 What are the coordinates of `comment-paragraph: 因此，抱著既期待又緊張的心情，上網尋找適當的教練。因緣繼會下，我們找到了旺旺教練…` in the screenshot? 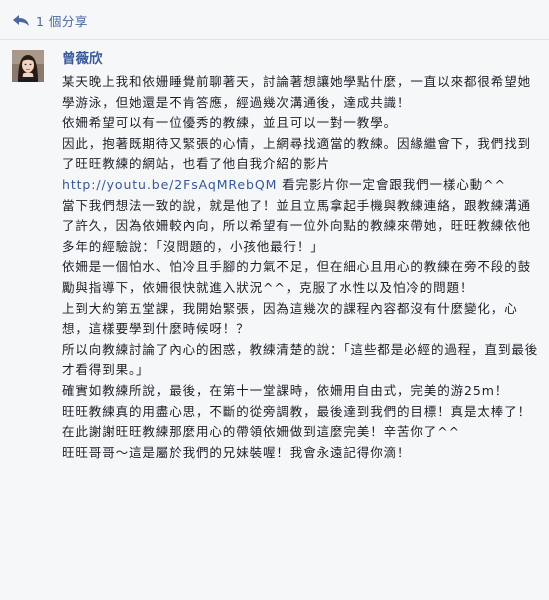 It's located at (297, 153).